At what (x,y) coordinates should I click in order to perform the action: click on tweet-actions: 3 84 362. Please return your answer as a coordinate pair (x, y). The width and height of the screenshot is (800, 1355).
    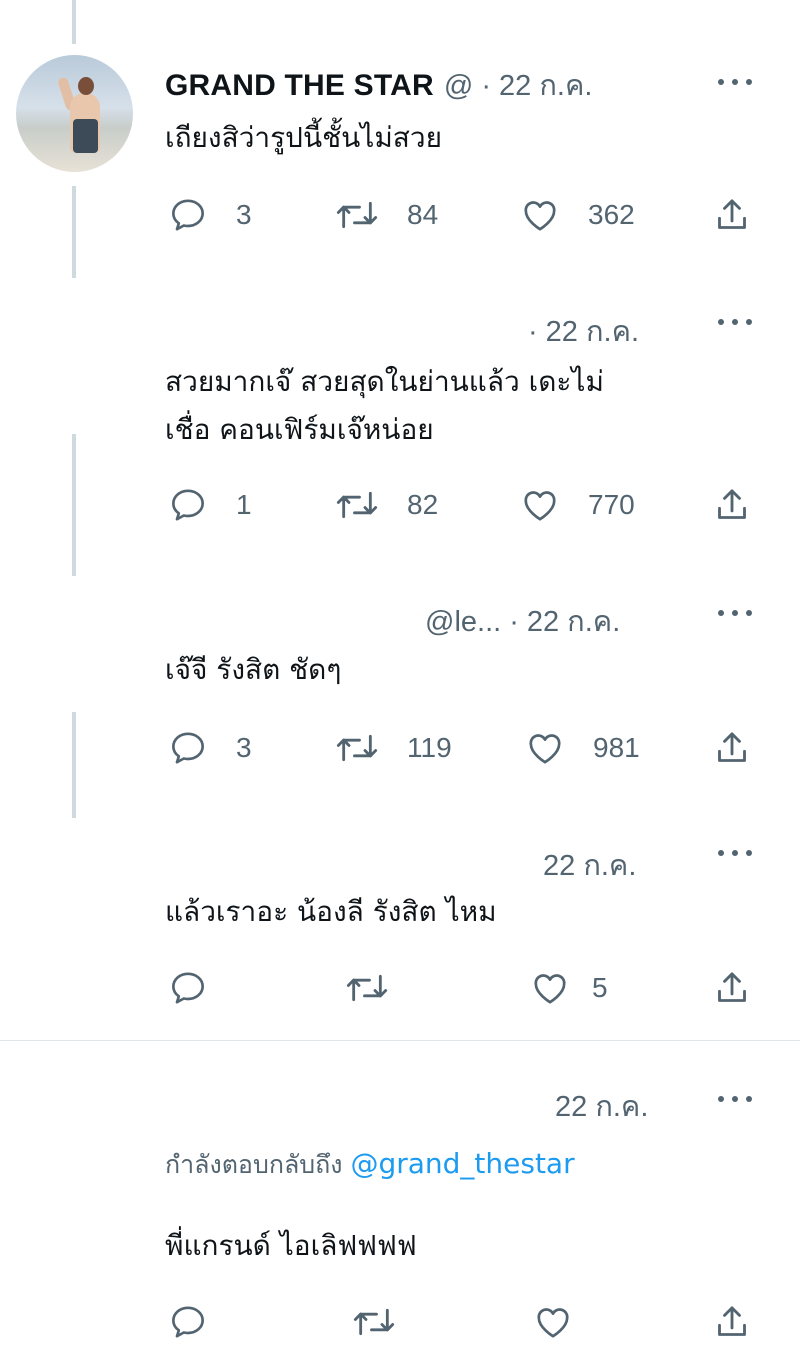
    Looking at the image, I should click on (400, 215).